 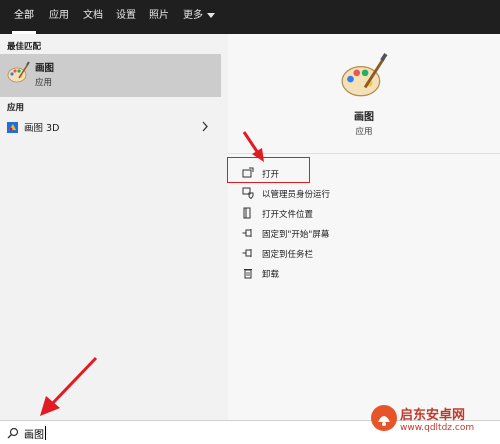 I want to click on watermark-text: 启东安卓网, so click(x=433, y=415).